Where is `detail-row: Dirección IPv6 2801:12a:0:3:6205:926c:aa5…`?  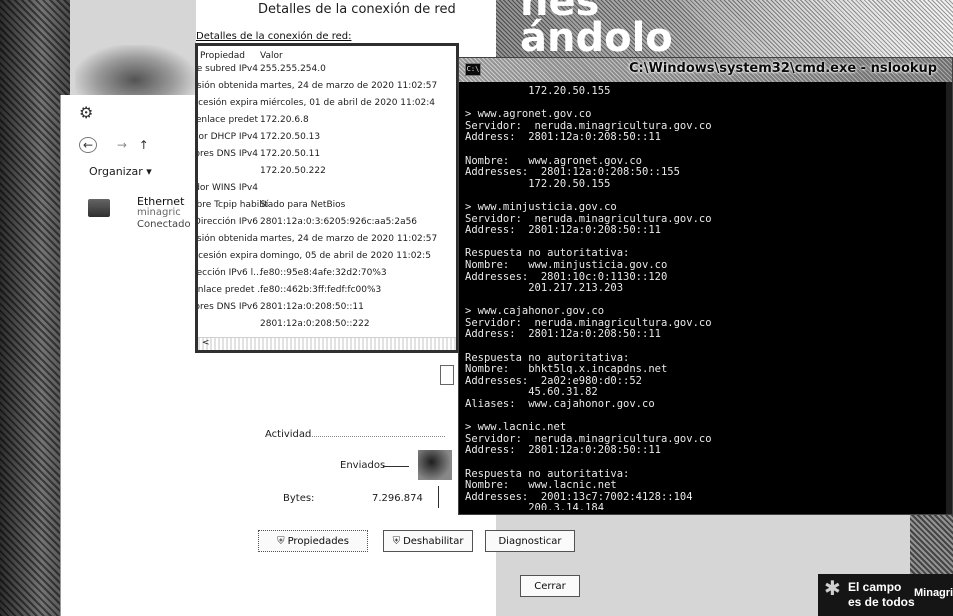
detail-row: Dirección IPv6 2801:12a:0:3:6205:926c:aa5… is located at coordinates (327, 222).